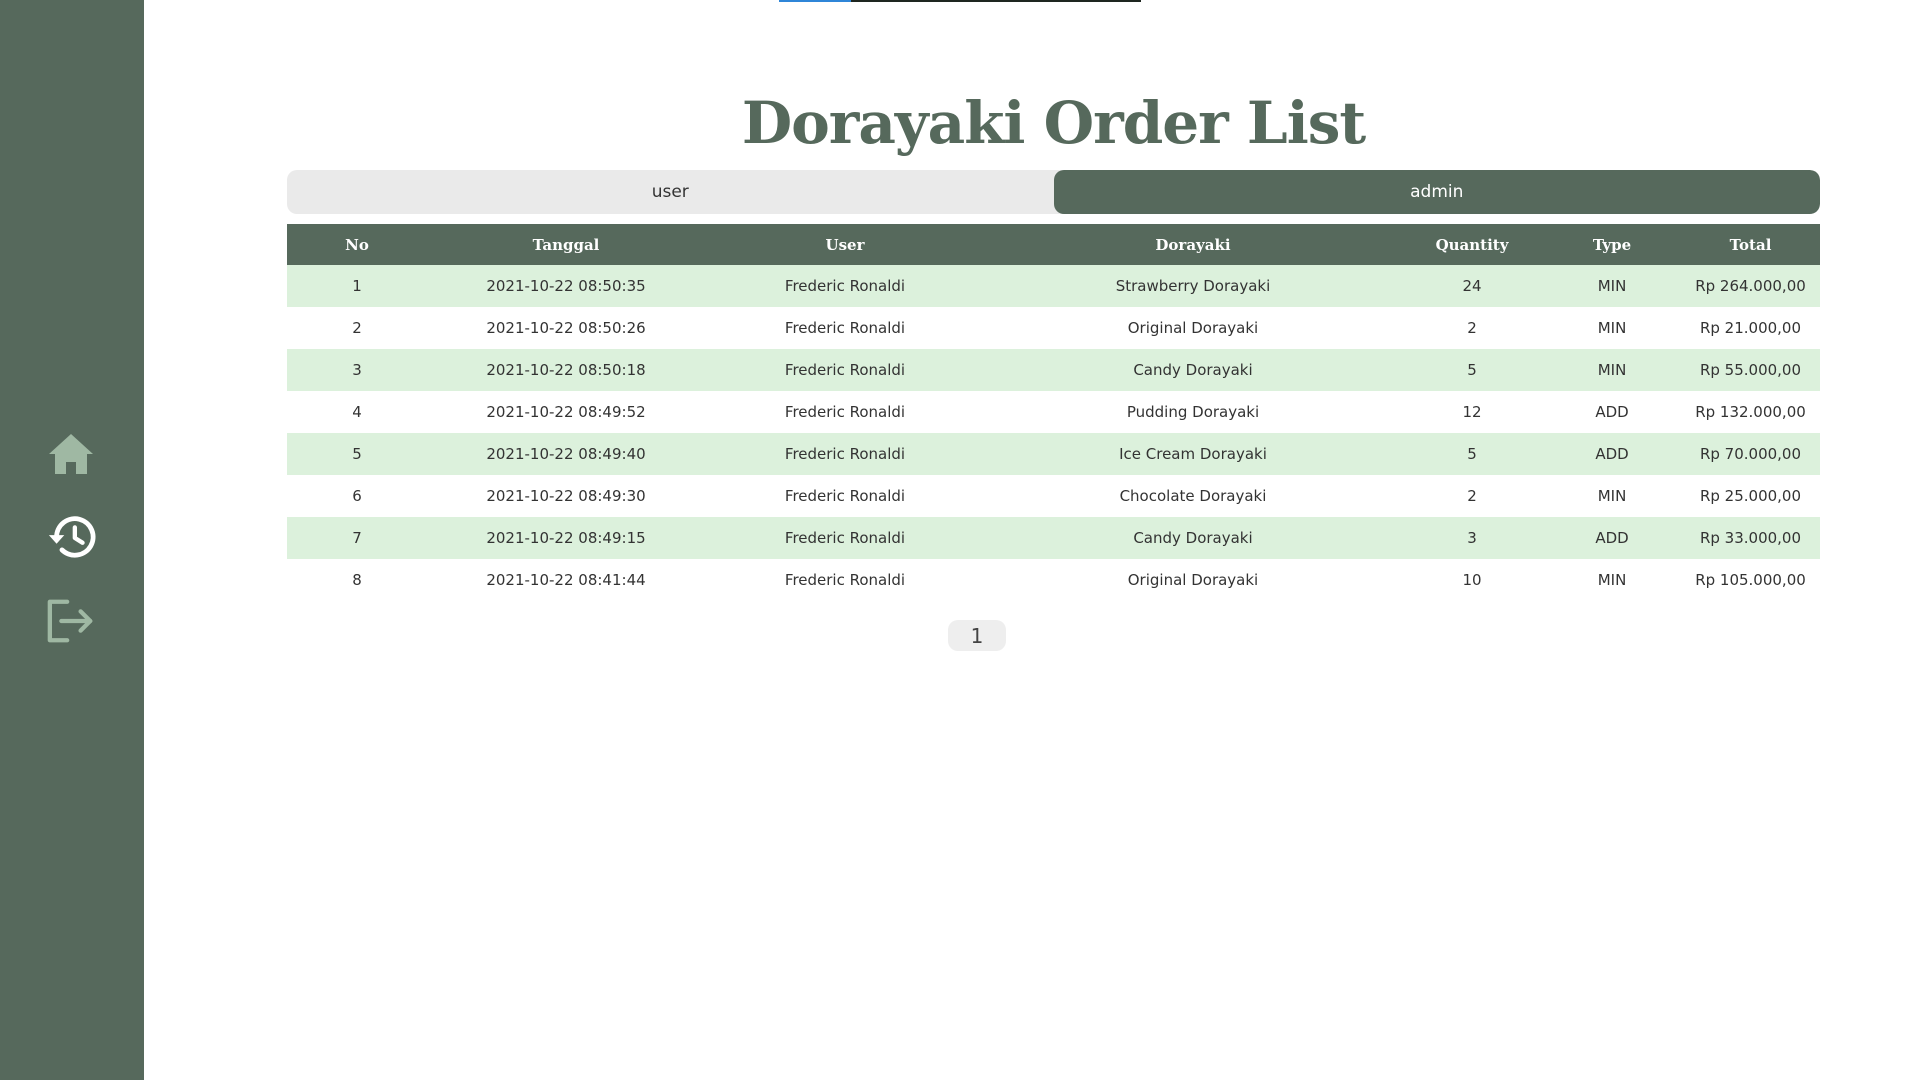  Describe the element at coordinates (1472, 412) in the screenshot. I see `cell-quantity: 12` at that location.